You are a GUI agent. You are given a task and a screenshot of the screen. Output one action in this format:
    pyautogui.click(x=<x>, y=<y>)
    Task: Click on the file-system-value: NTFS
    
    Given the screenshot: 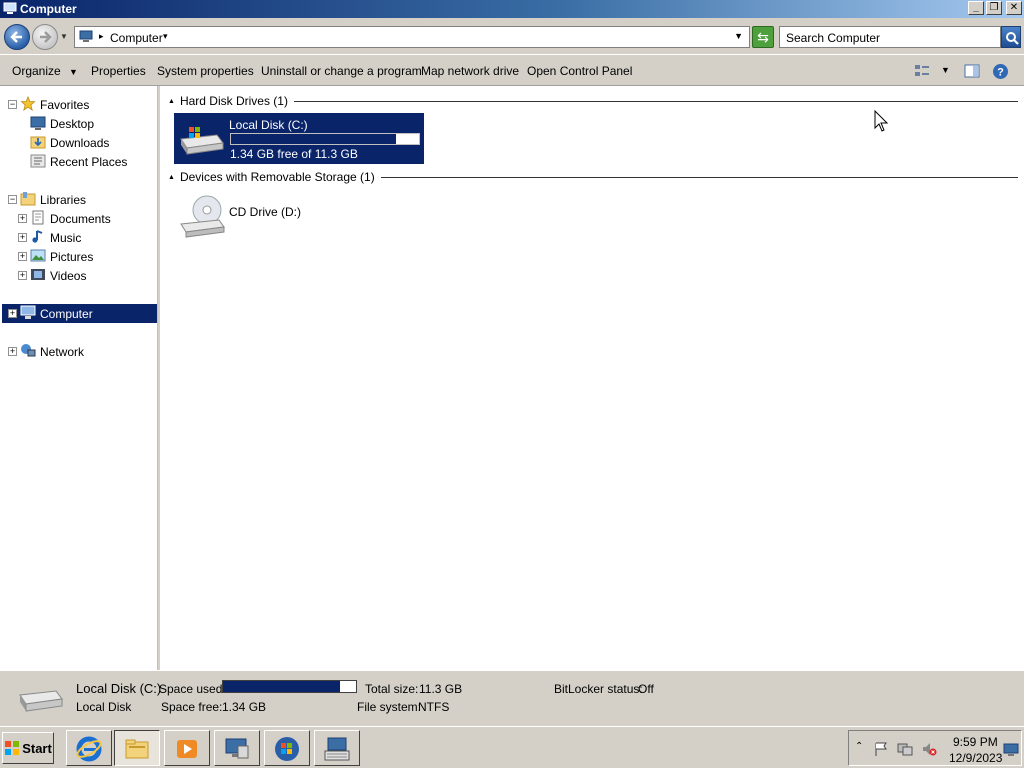 What is the action you would take?
    pyautogui.click(x=434, y=707)
    